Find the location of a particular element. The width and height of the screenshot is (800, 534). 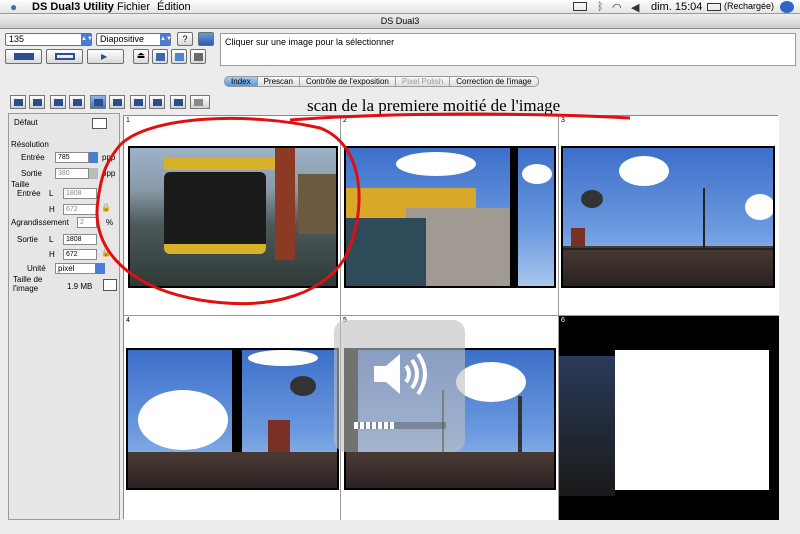

wifi-icon: ◠ is located at coordinates (617, 7).